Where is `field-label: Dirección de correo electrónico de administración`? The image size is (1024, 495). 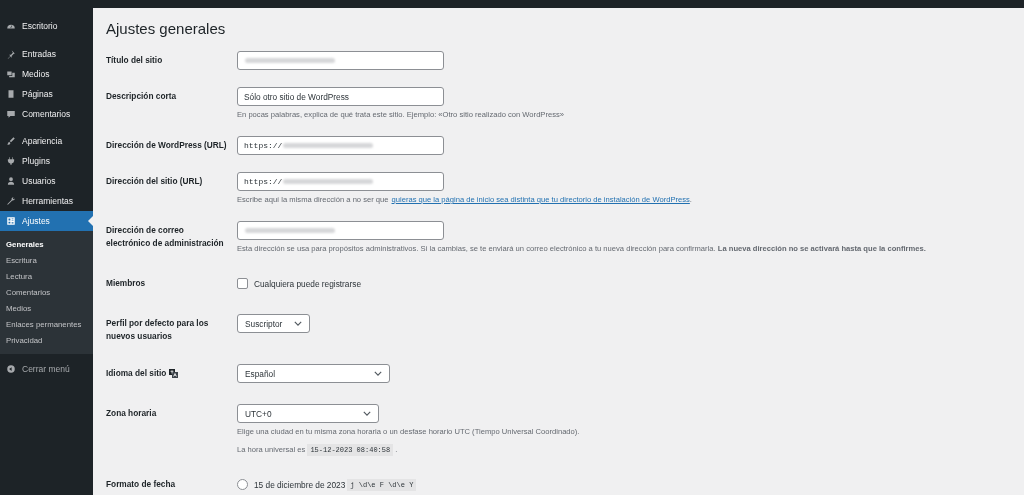
field-label: Dirección de correo electrónico de administración is located at coordinates (165, 237).